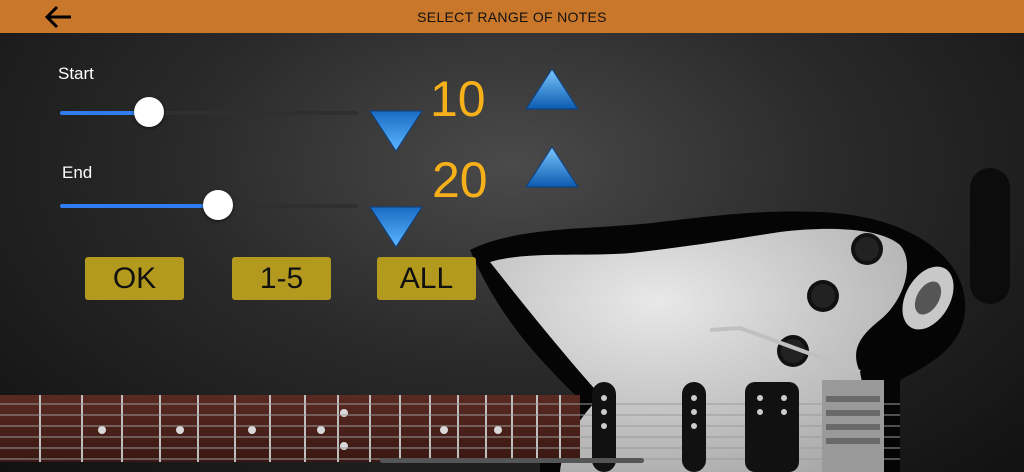 The width and height of the screenshot is (1024, 472). What do you see at coordinates (990, 236) in the screenshot?
I see `scroll-handle` at bounding box center [990, 236].